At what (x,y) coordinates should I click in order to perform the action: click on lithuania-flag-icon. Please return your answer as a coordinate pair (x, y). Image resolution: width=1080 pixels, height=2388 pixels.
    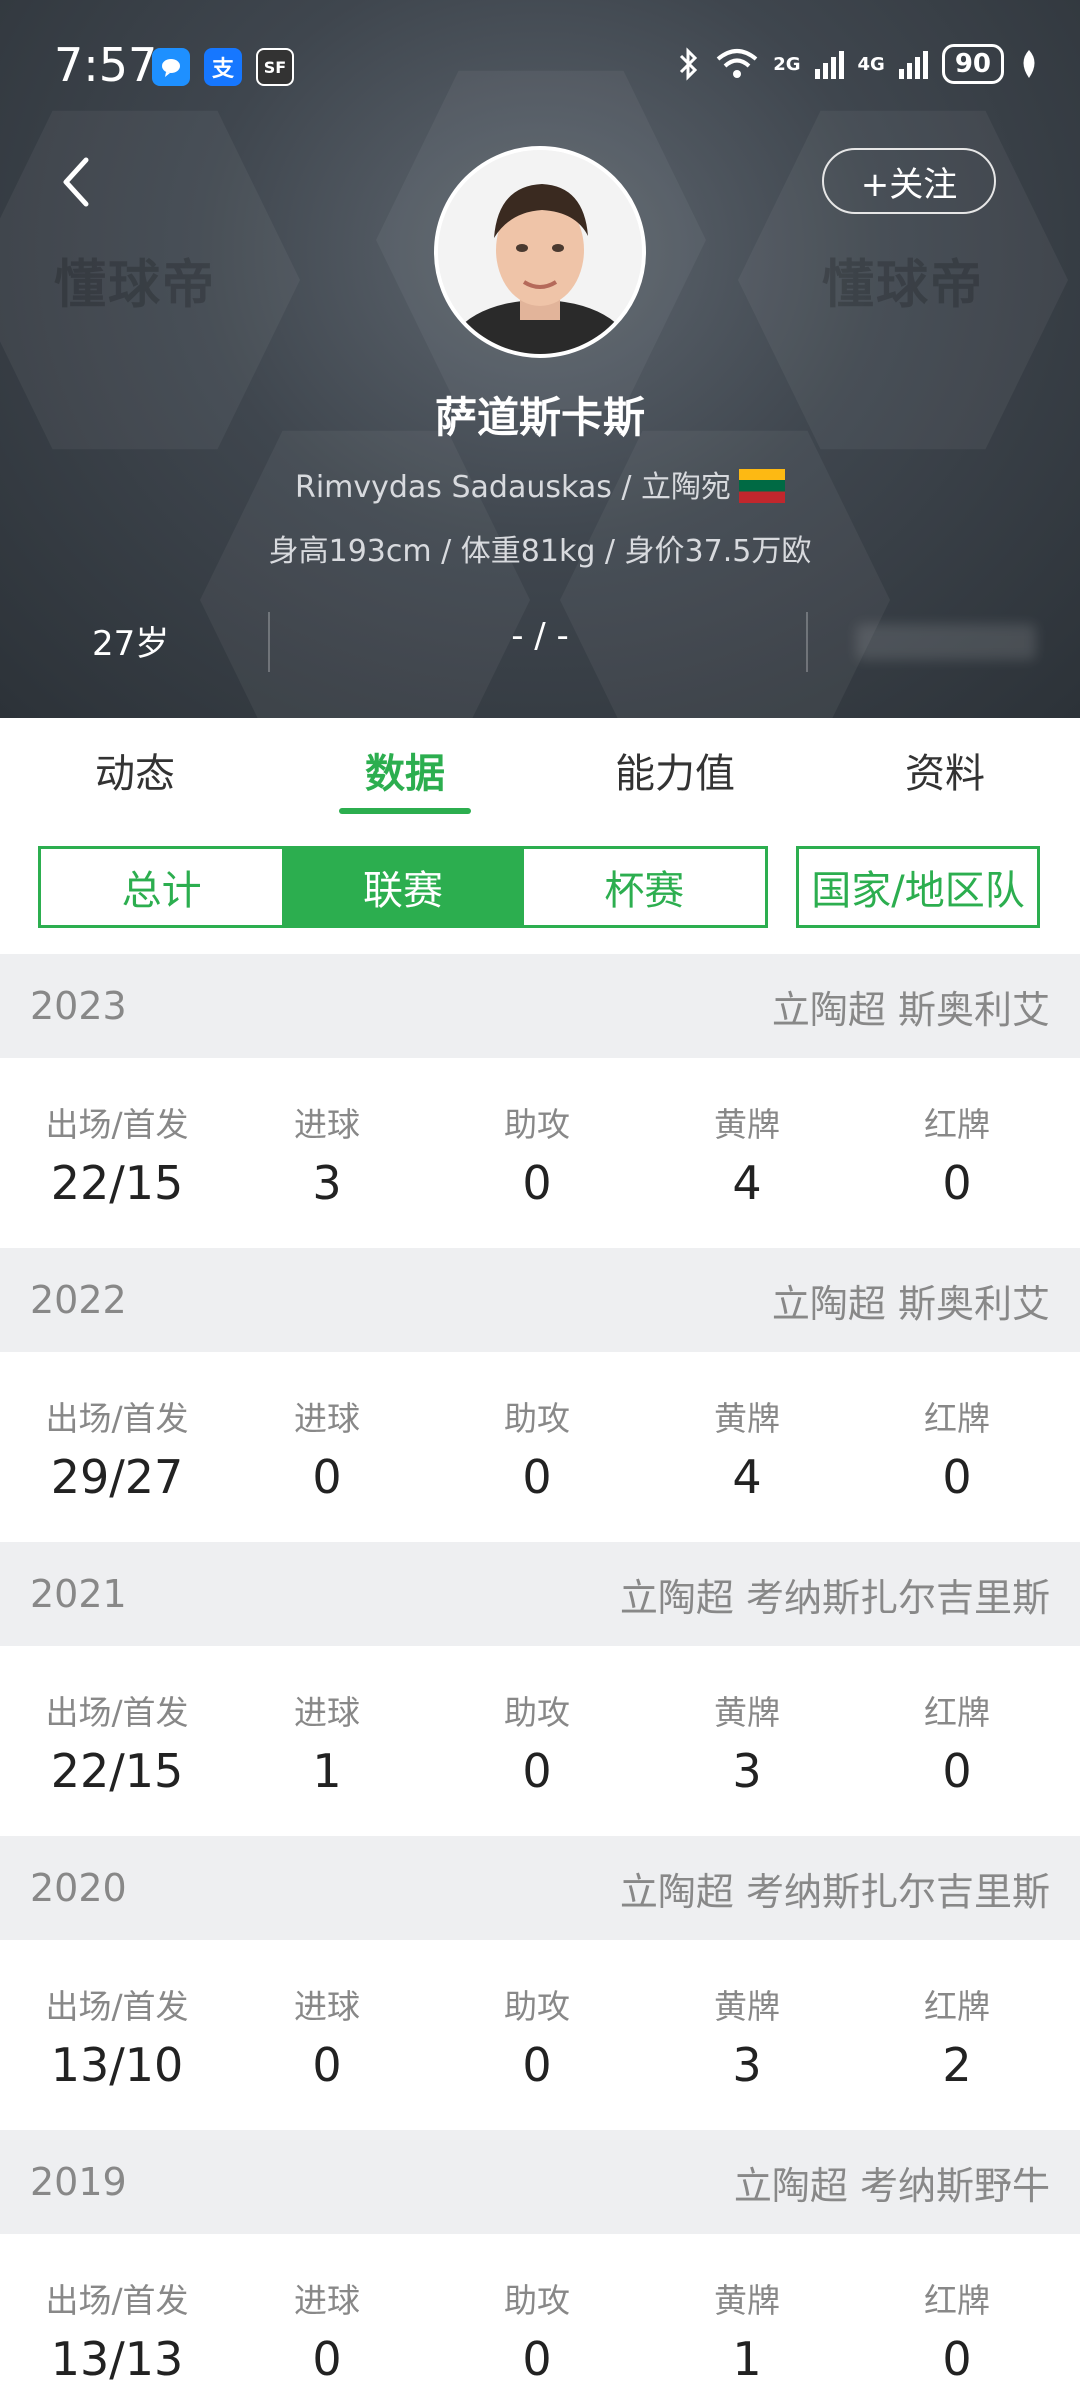
    Looking at the image, I should click on (762, 486).